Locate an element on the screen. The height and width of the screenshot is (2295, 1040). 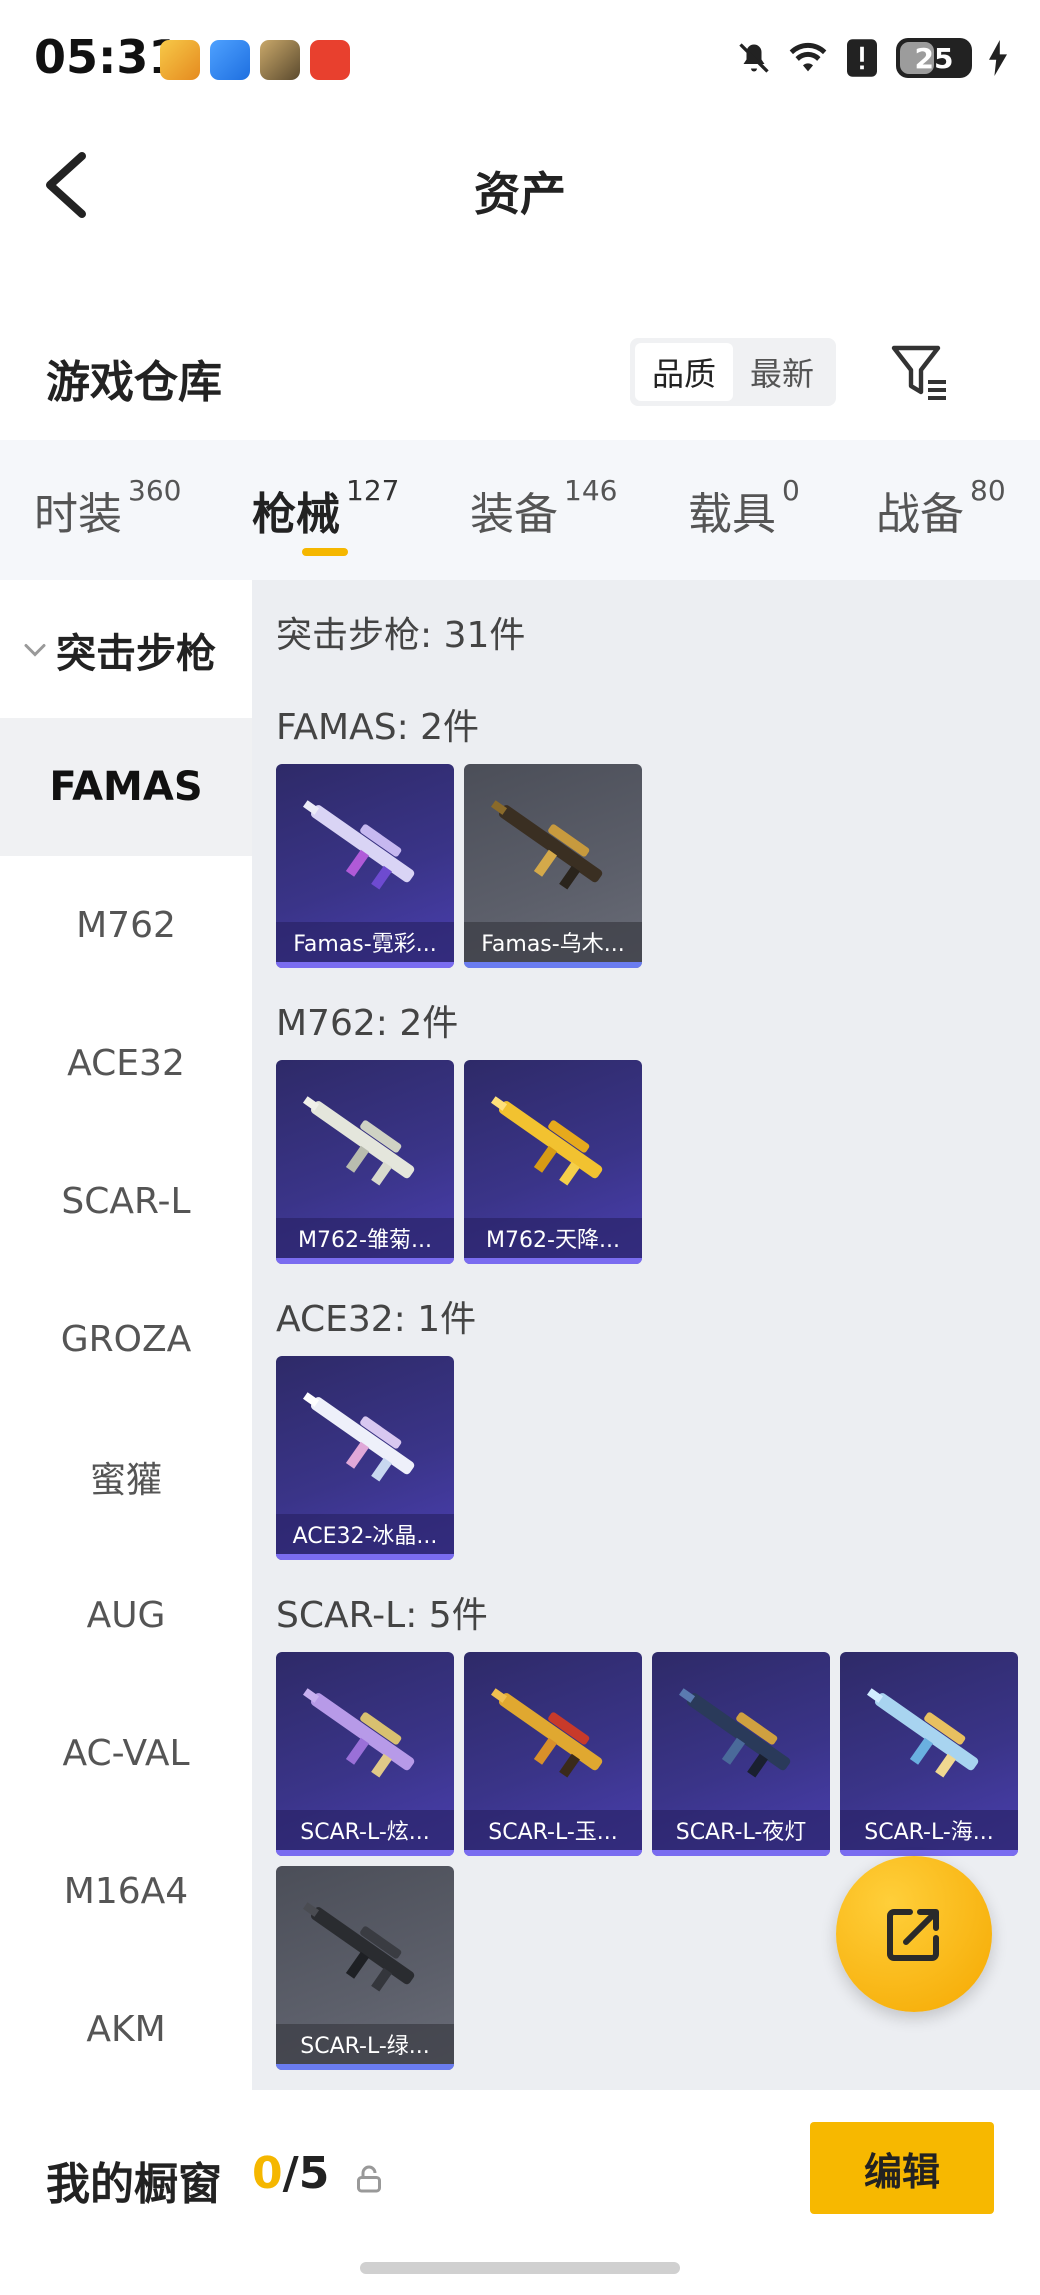
tab-equipment: 装备 146 is located at coordinates (543, 508).